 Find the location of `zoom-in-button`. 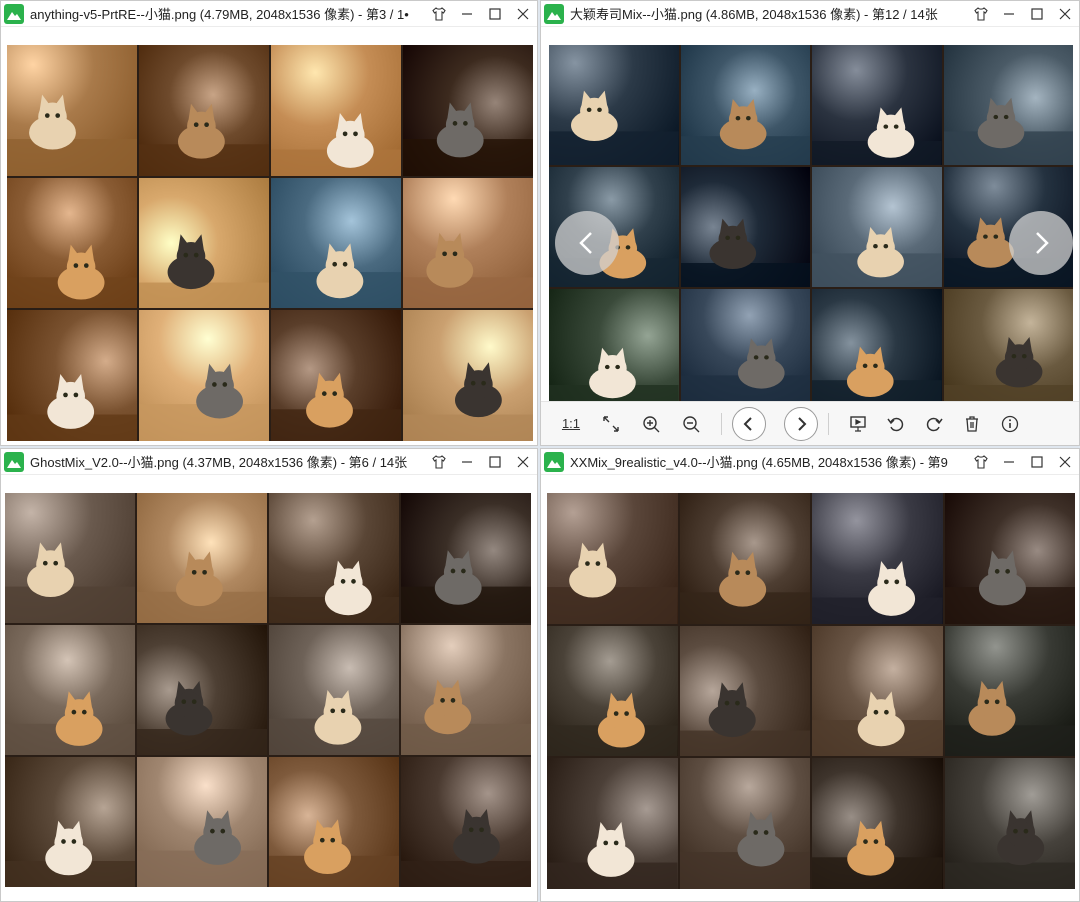

zoom-in-button is located at coordinates (651, 424).